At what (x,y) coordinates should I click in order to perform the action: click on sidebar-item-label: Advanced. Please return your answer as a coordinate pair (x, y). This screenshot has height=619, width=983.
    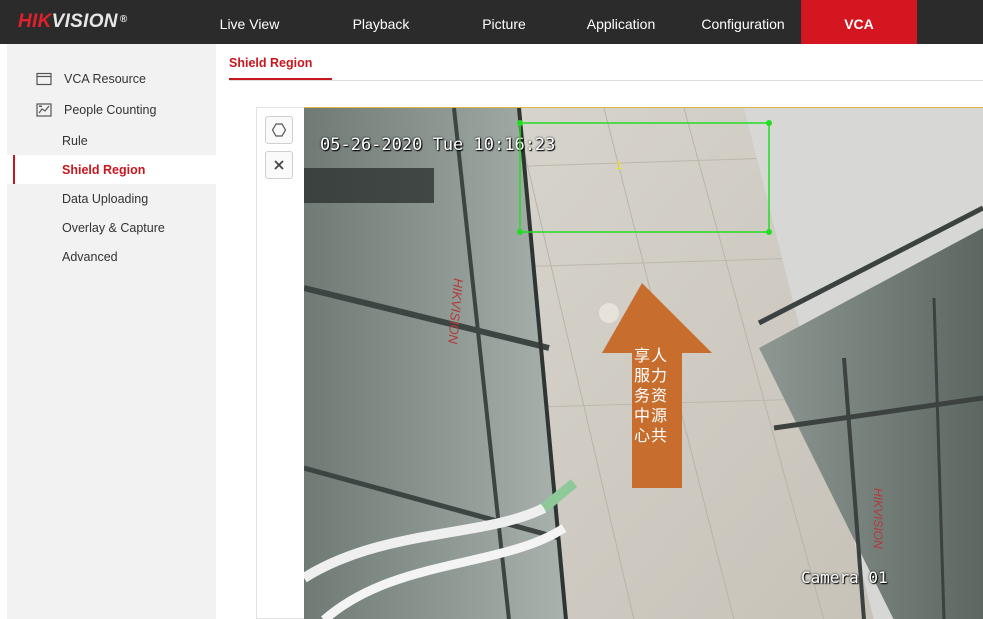
    Looking at the image, I should click on (90, 256).